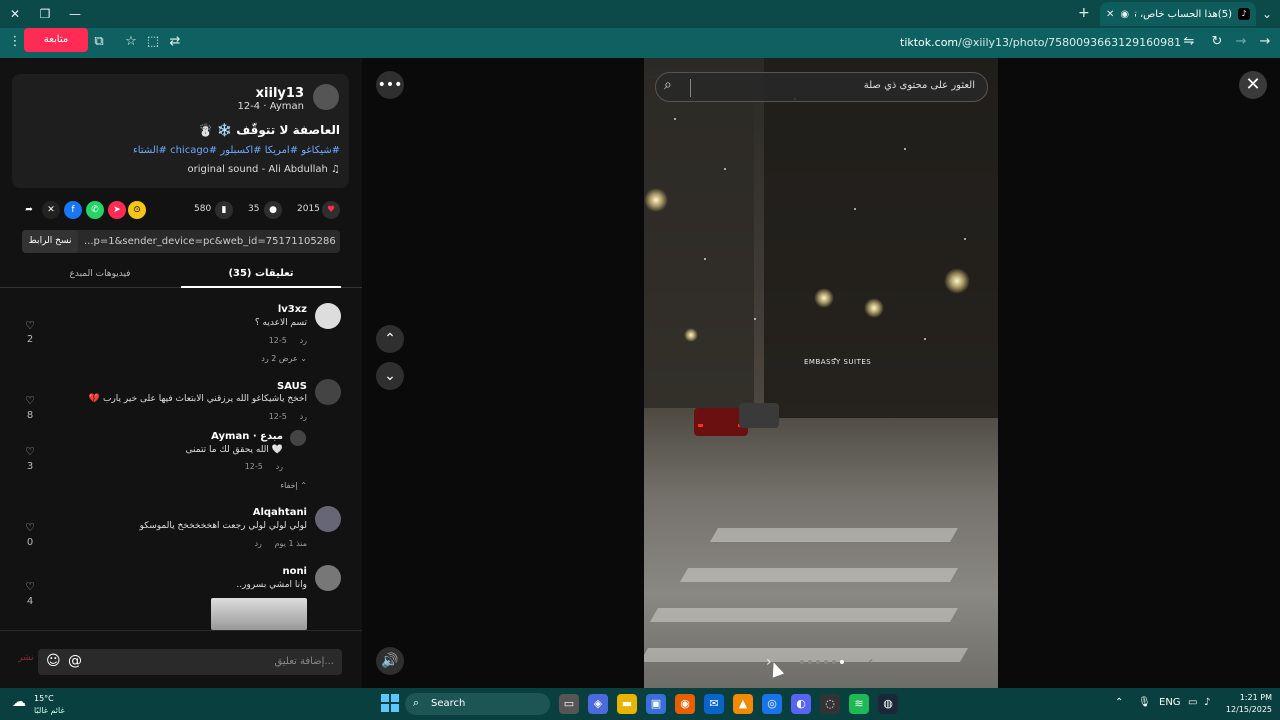 This screenshot has width=1280, height=720. Describe the element at coordinates (1124, 14) in the screenshot. I see `tab-audio-icon: ◉` at that location.